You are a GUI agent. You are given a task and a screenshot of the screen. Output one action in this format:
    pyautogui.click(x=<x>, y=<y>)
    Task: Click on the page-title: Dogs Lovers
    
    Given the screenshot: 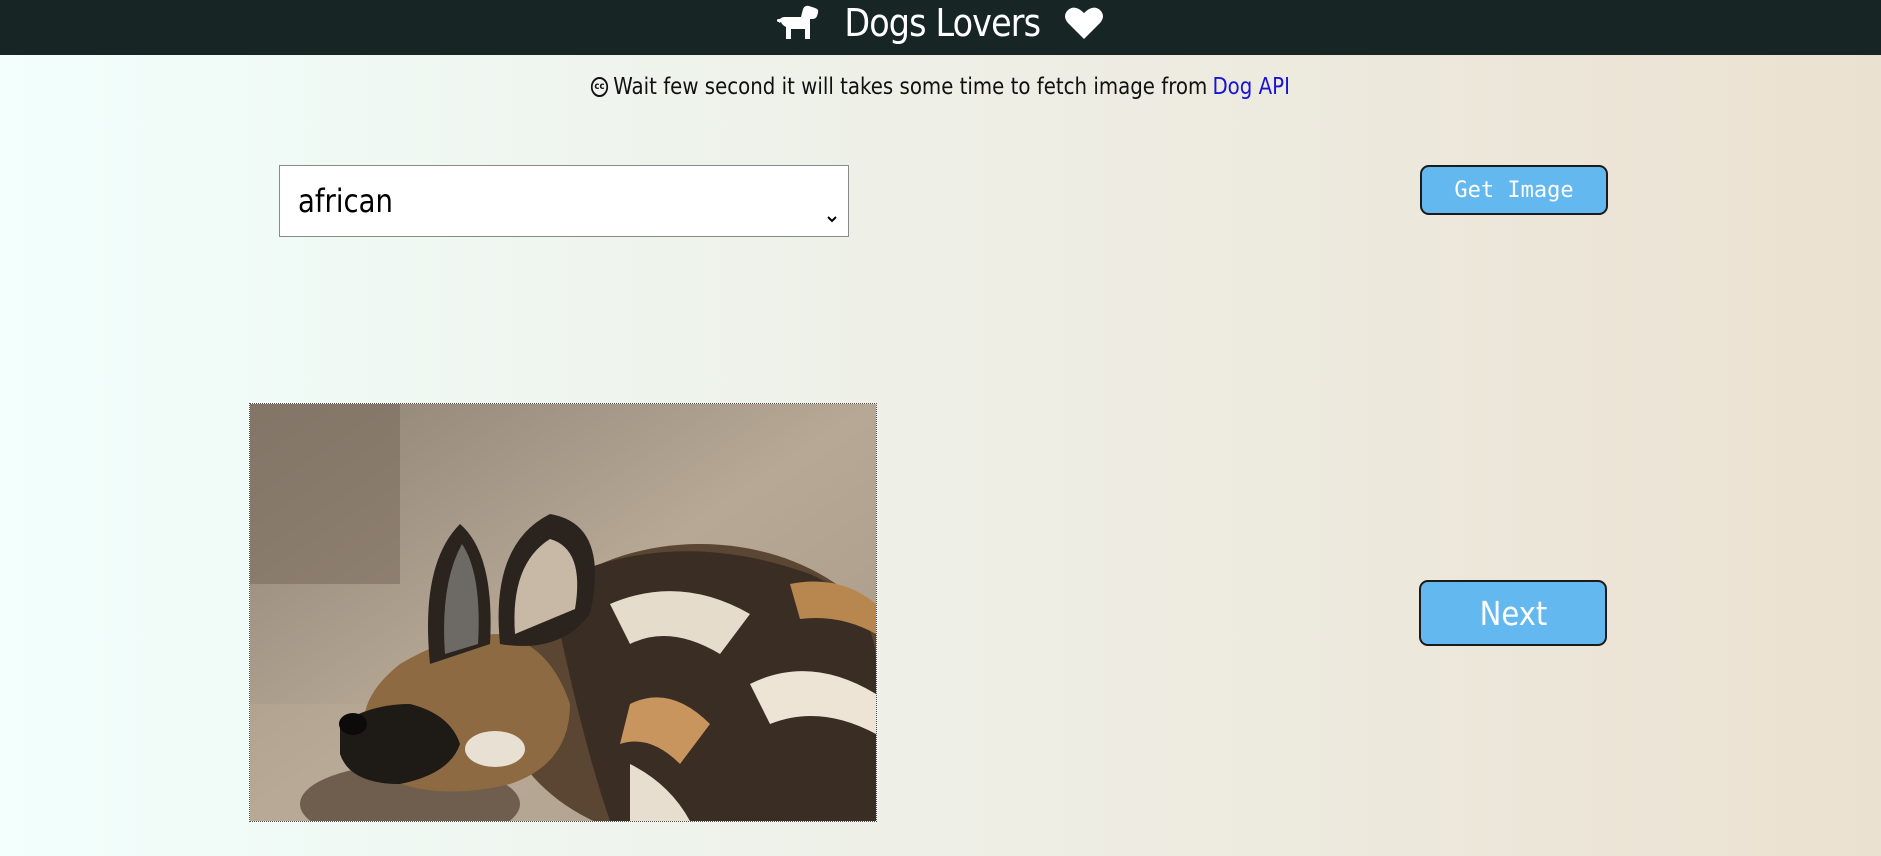 What is the action you would take?
    pyautogui.click(x=943, y=22)
    